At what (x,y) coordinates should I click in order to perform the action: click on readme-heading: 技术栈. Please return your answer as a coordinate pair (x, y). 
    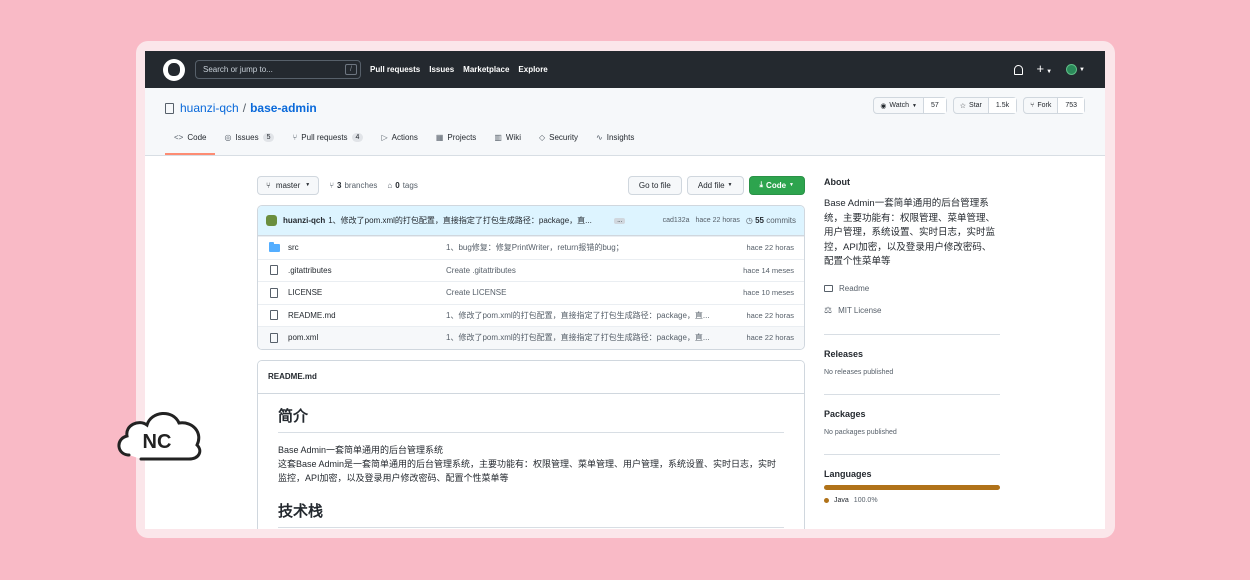
    Looking at the image, I should click on (531, 514).